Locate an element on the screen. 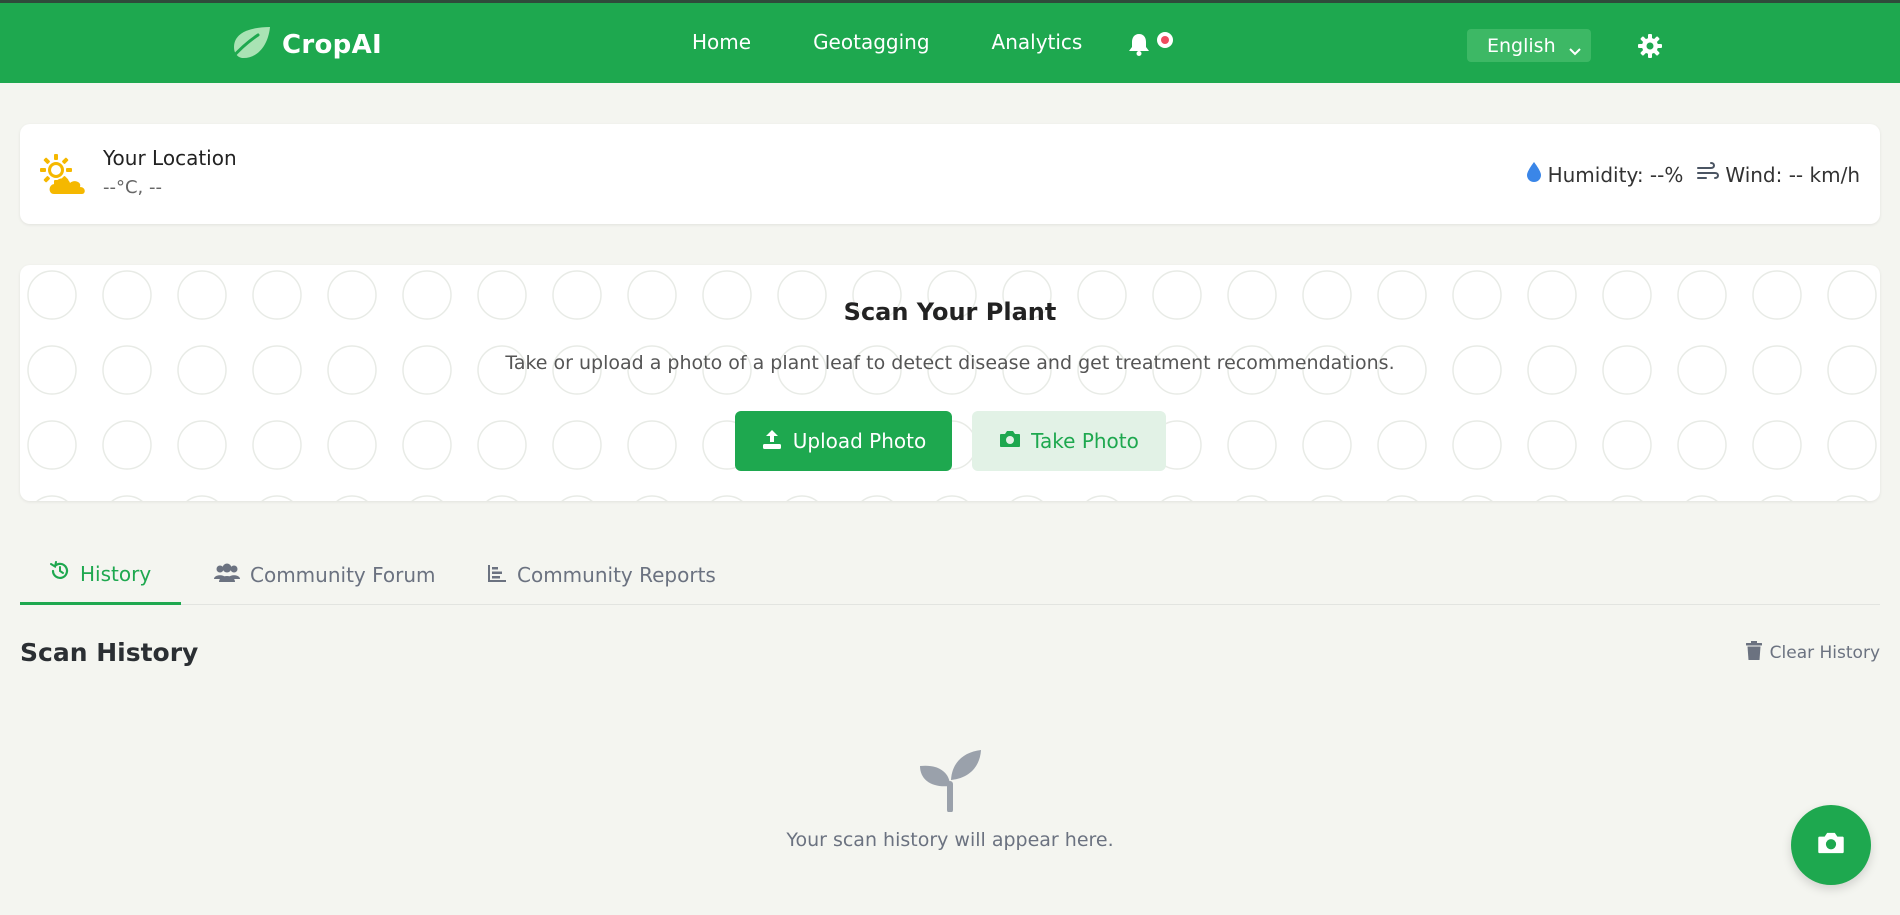  location-temperature: --°C, -- is located at coordinates (132, 187).